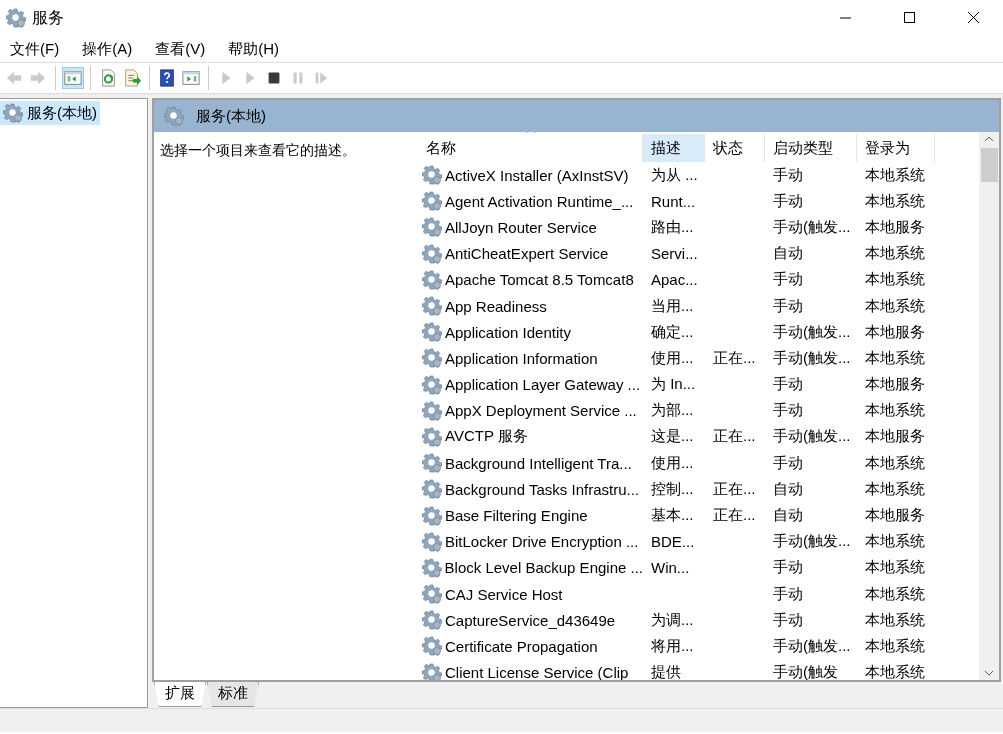 The width and height of the screenshot is (1003, 734). I want to click on table-cell: AntiCheatExpert Service, so click(527, 254).